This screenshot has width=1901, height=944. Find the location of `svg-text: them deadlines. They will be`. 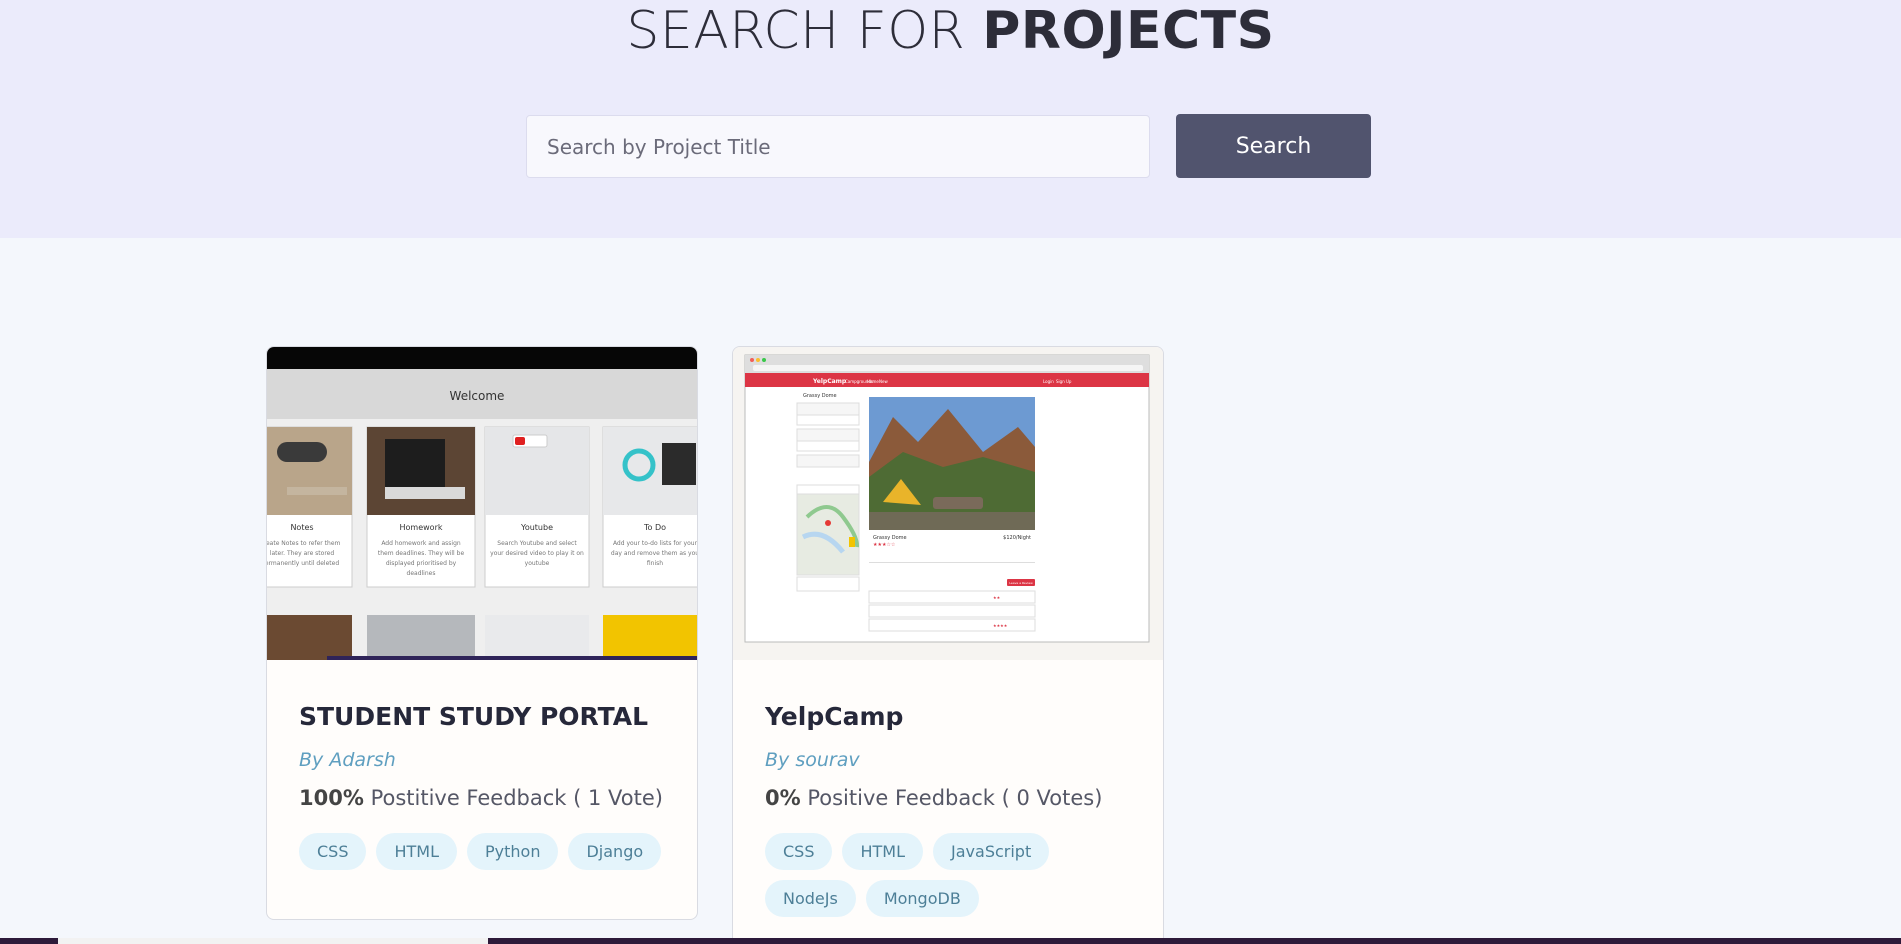

svg-text: them deadlines. They will be is located at coordinates (421, 553).